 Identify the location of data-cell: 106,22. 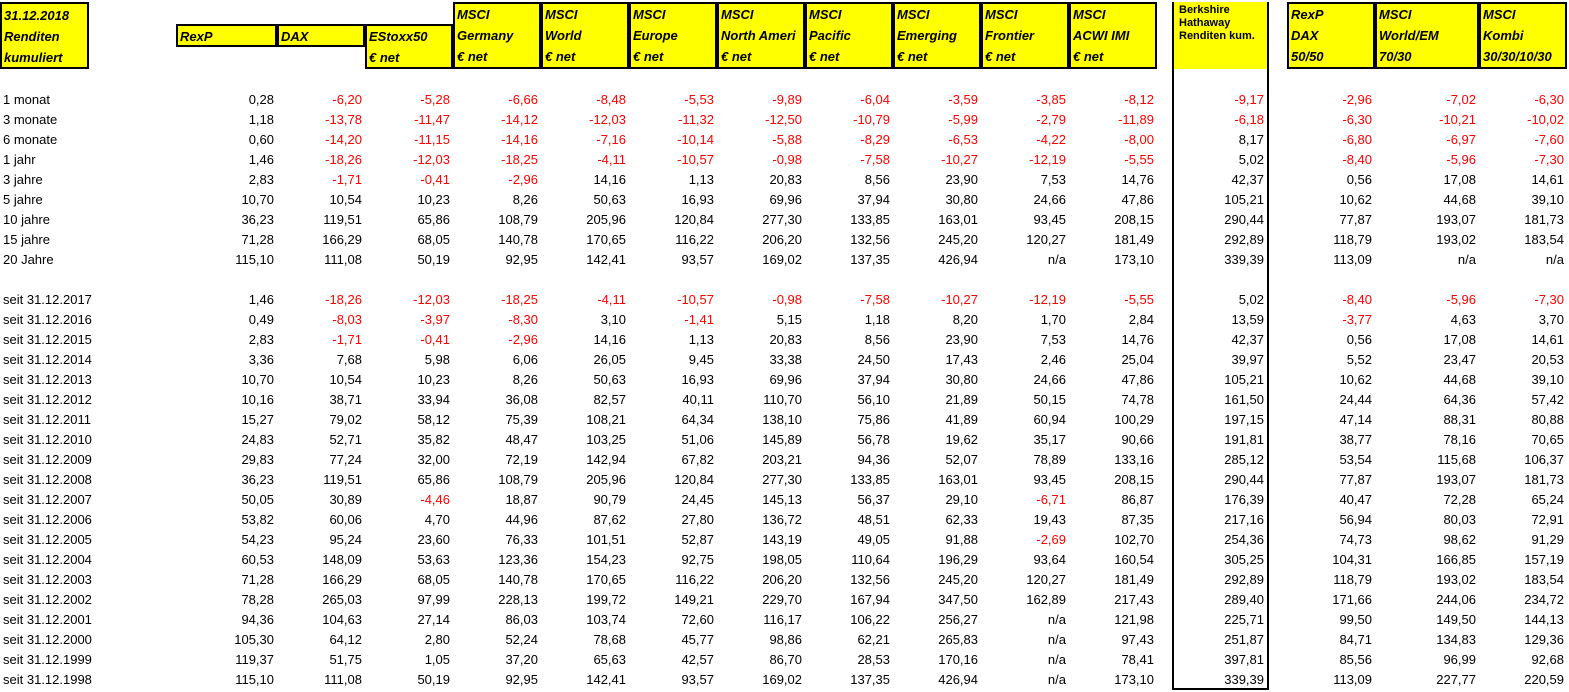
(849, 620).